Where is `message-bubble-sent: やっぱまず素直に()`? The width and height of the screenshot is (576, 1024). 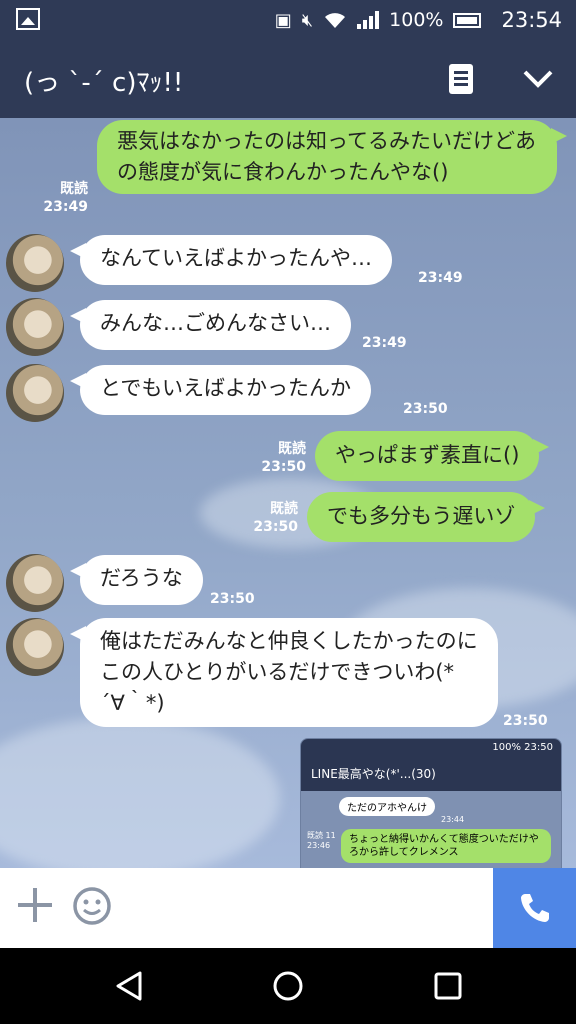
message-bubble-sent: やっぱまず素直に() is located at coordinates (432, 456).